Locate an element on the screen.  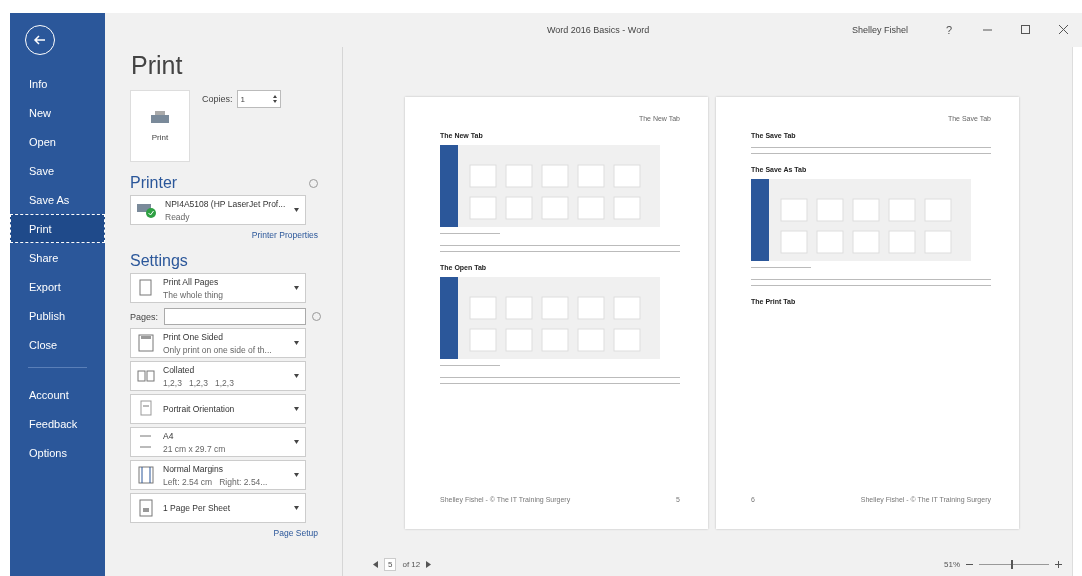
sidebar-item: Print is located at coordinates (57, 228).